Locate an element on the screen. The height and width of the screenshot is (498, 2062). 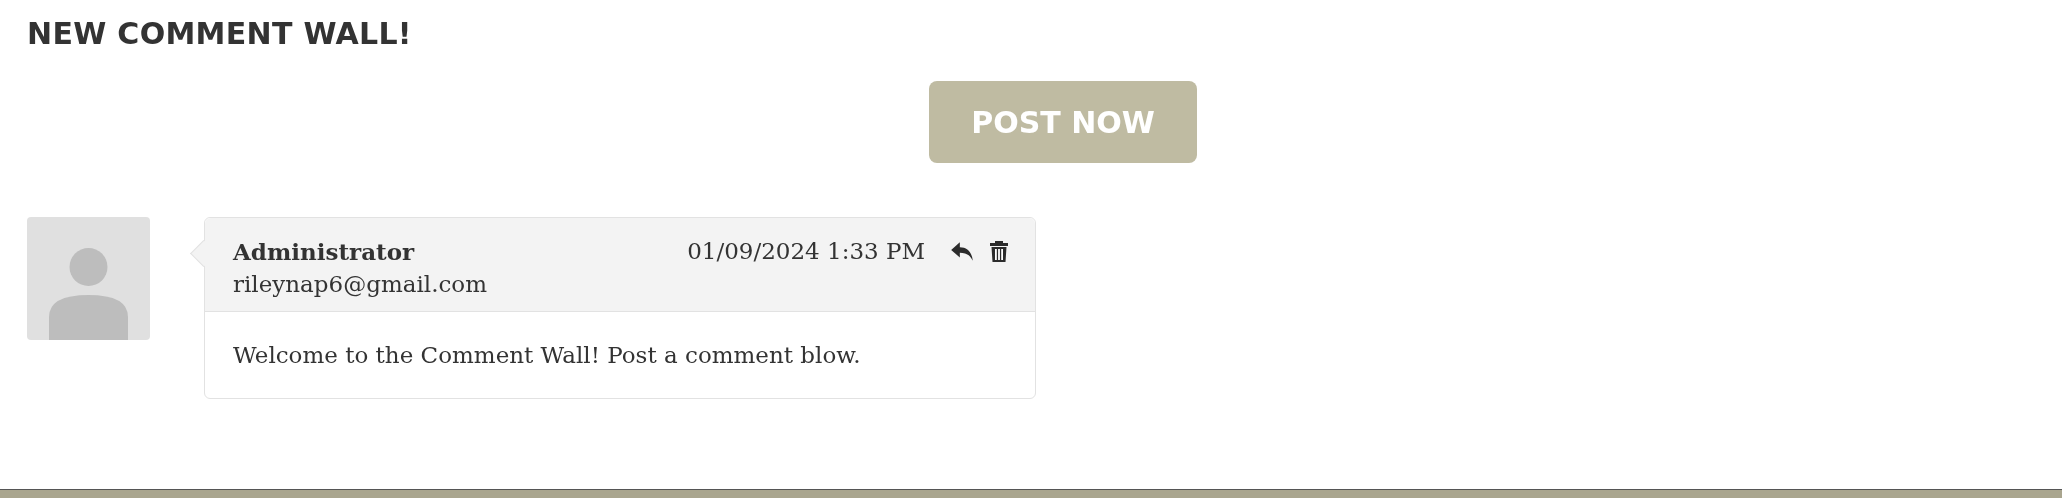
delete-icon is located at coordinates (999, 251).